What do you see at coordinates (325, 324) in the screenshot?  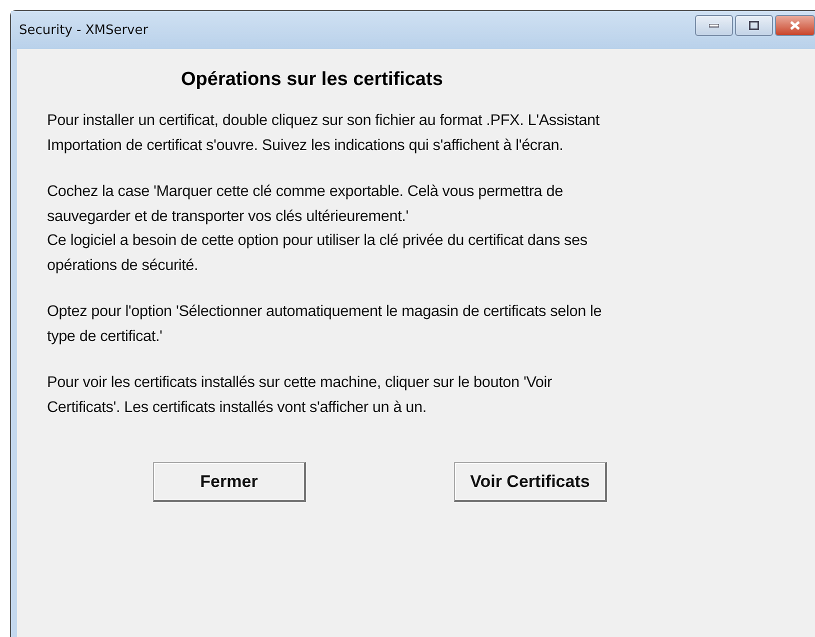 I see `instruction-text: Optez pour l'option 'Sélectionner automatiquement le magasin de certificats selon le type de certificat.'` at bounding box center [325, 324].